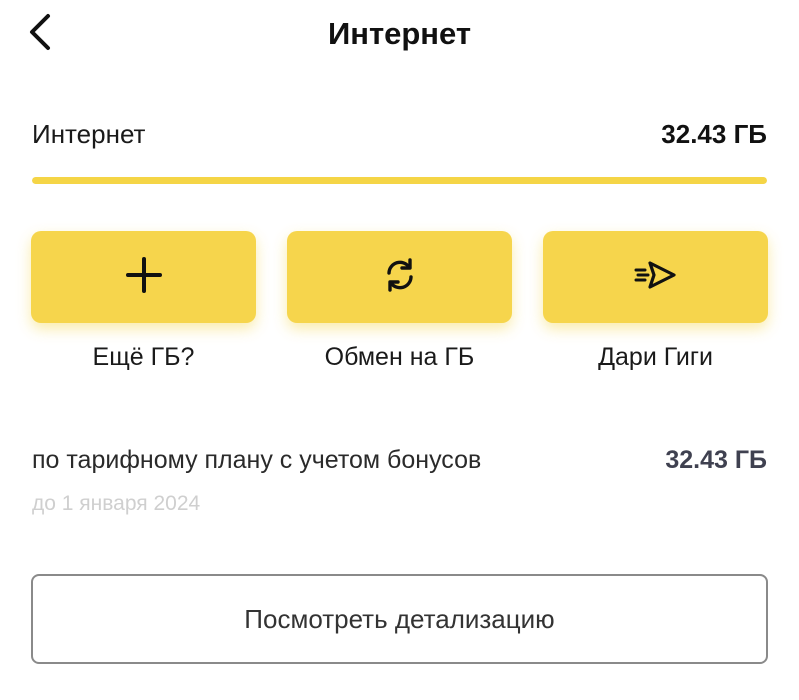  I want to click on plus-icon, so click(144, 277).